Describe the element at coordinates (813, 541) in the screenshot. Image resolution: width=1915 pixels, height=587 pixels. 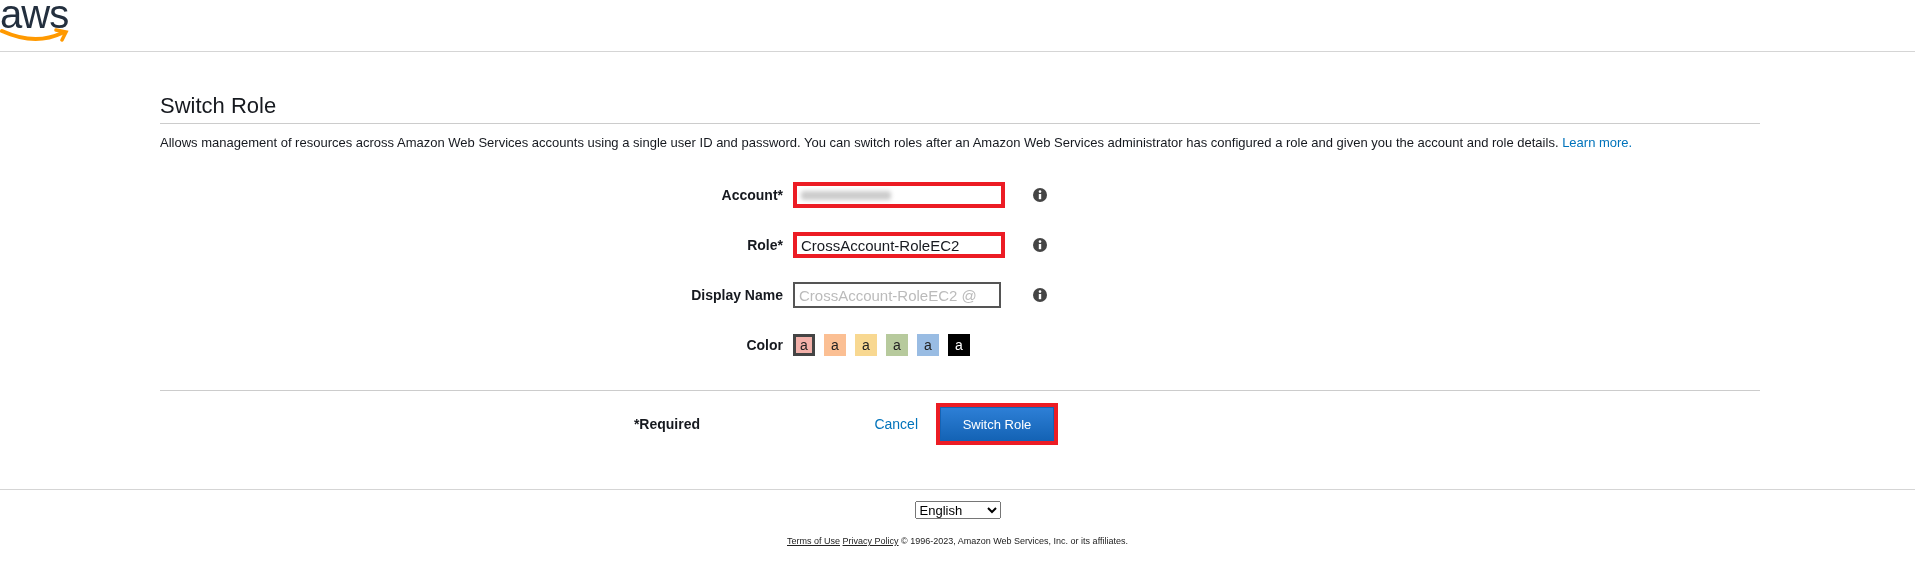
I see `footer-link: Terms of Use` at that location.